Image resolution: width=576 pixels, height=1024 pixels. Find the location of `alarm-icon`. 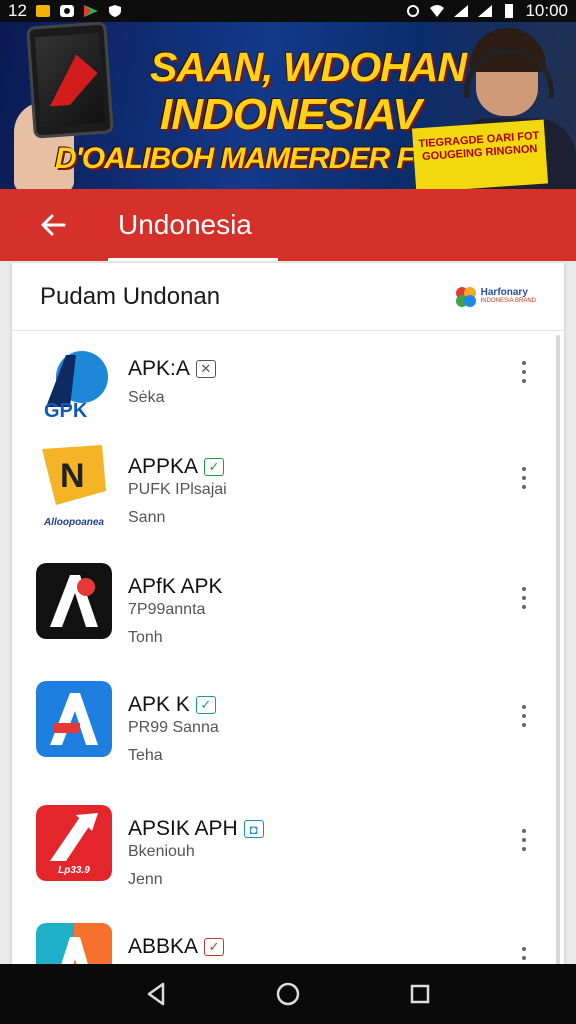

alarm-icon is located at coordinates (413, 11).